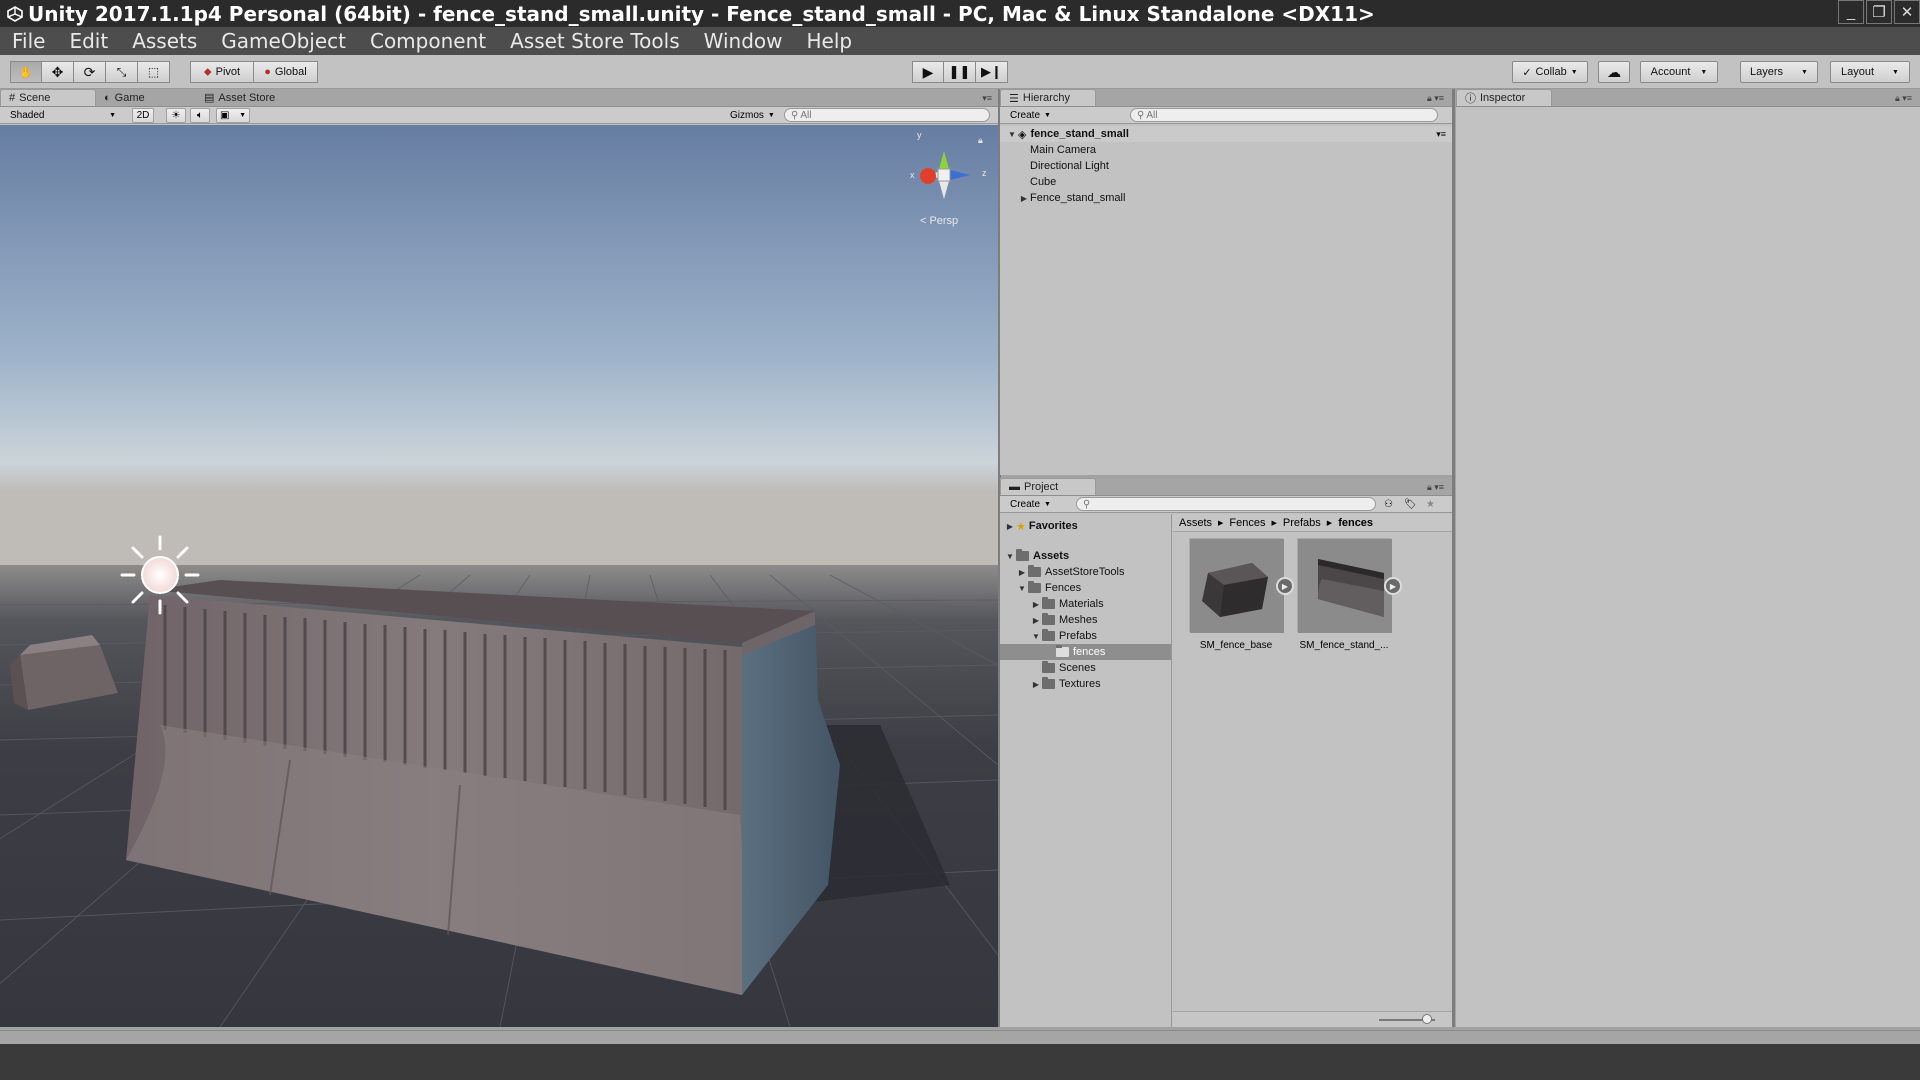 Image resolution: width=1920 pixels, height=1080 pixels. I want to click on filter-by-label-icon: 🏷︎, so click(1410, 504).